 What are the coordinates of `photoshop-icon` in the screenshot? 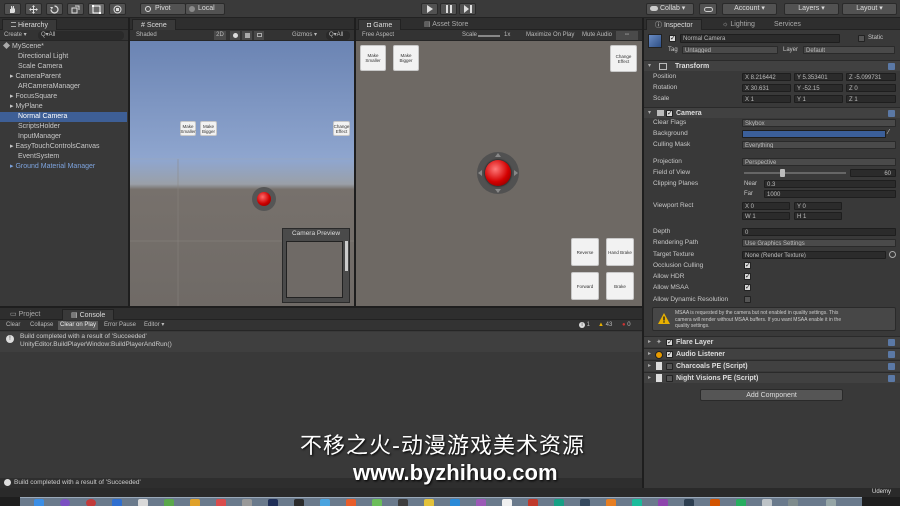 It's located at (273, 502).